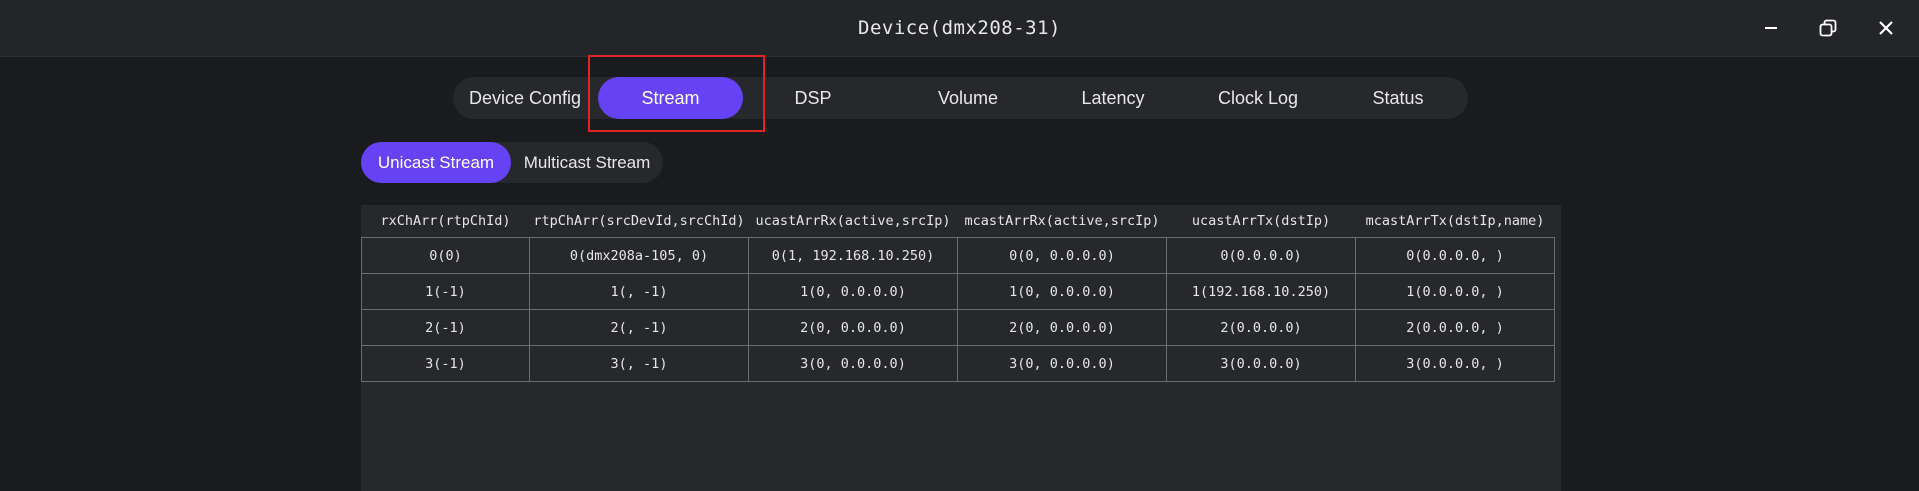 The width and height of the screenshot is (1919, 491). I want to click on window-title: Device(dmx208-31), so click(959, 28).